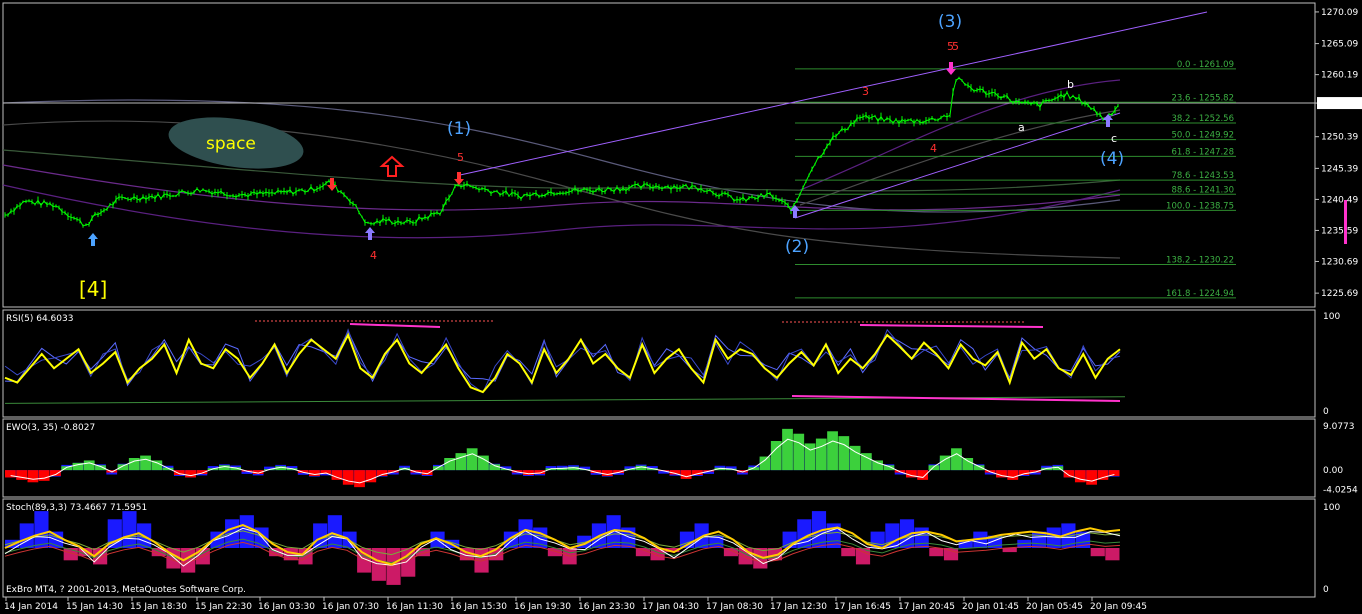  I want to click on fib-level-label: 88.6 - 1241.30, so click(1202, 190).